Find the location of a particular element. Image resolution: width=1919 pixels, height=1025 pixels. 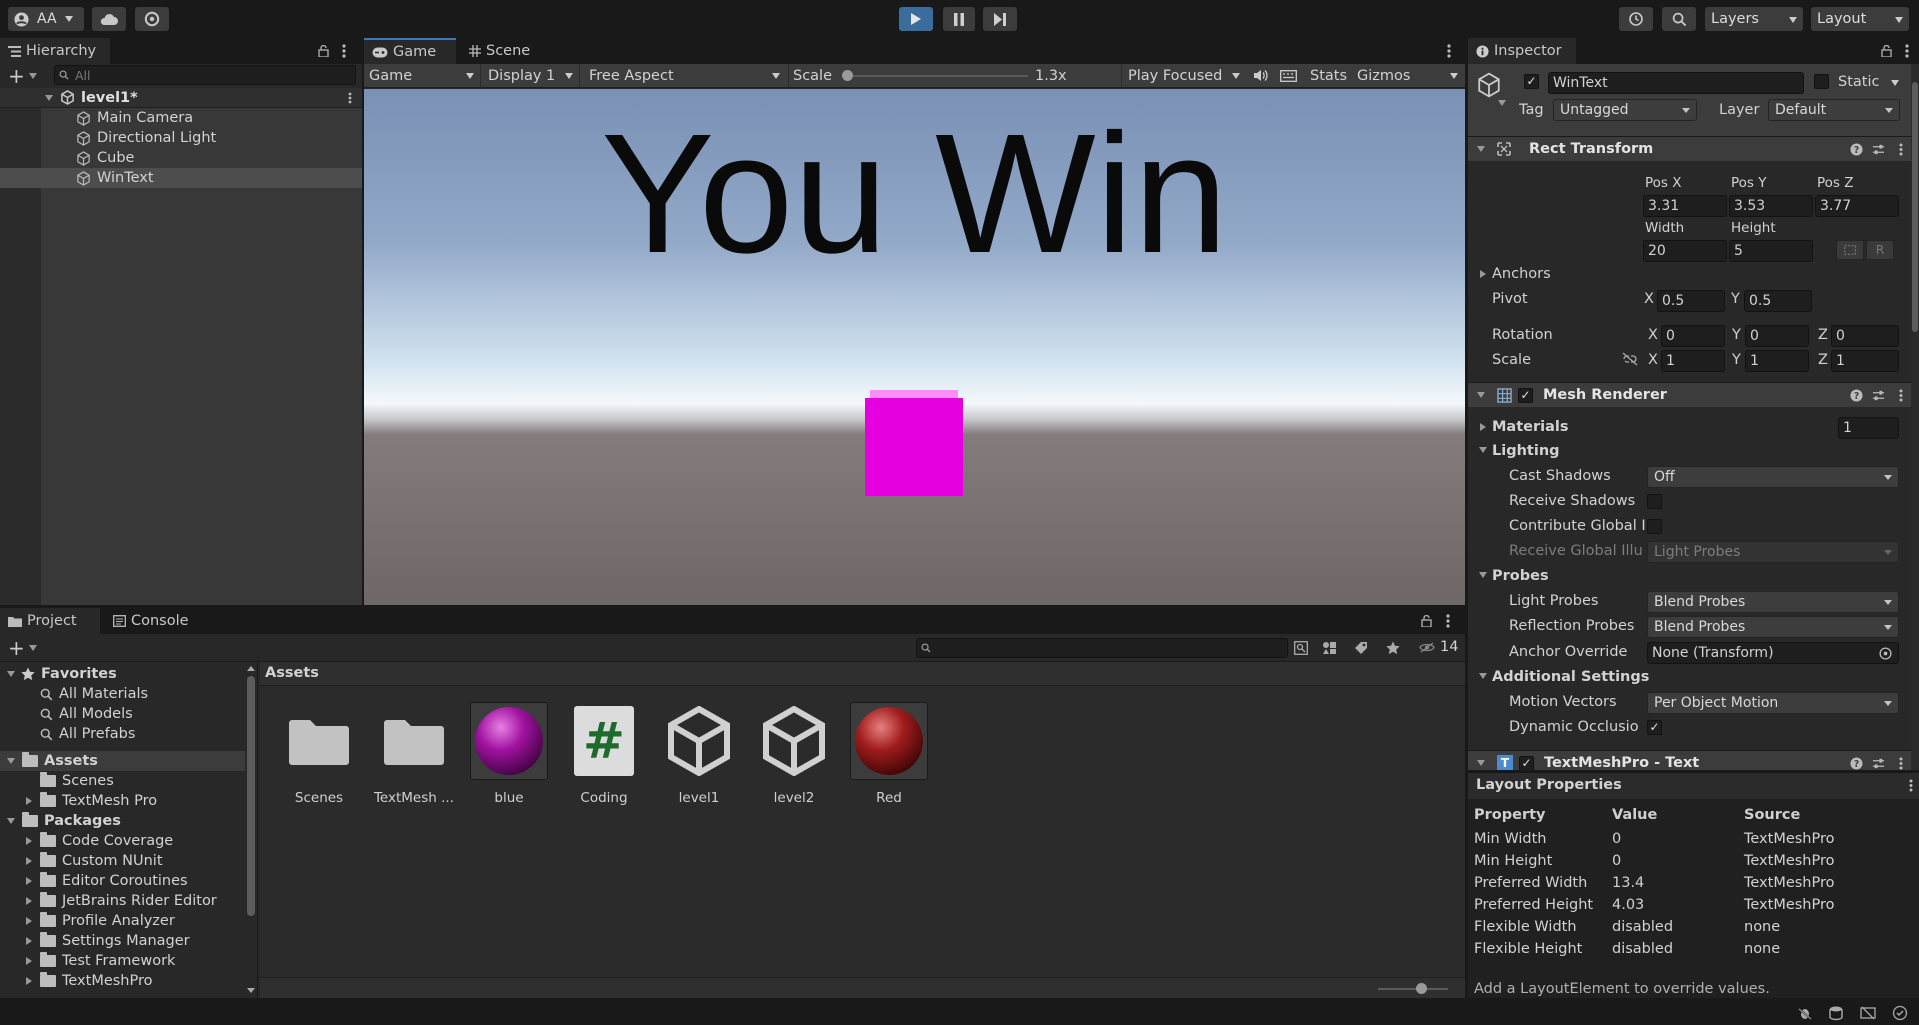

filter-type-icon is located at coordinates (1329, 648).